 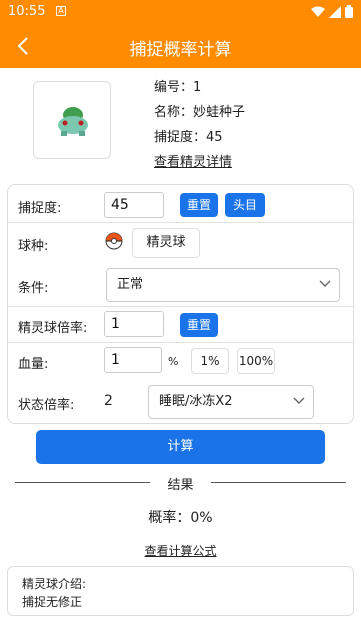 I want to click on condition-label: 条件:, so click(x=33, y=288).